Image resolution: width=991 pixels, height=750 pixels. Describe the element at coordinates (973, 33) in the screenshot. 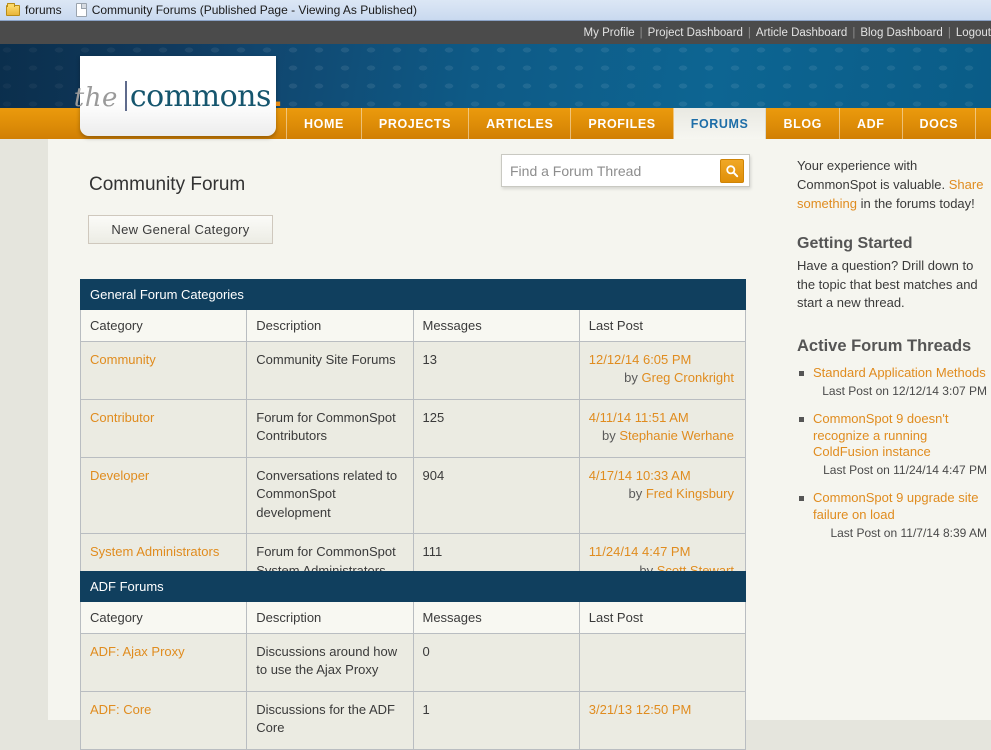

I see `utility-link-logout: Logout` at that location.